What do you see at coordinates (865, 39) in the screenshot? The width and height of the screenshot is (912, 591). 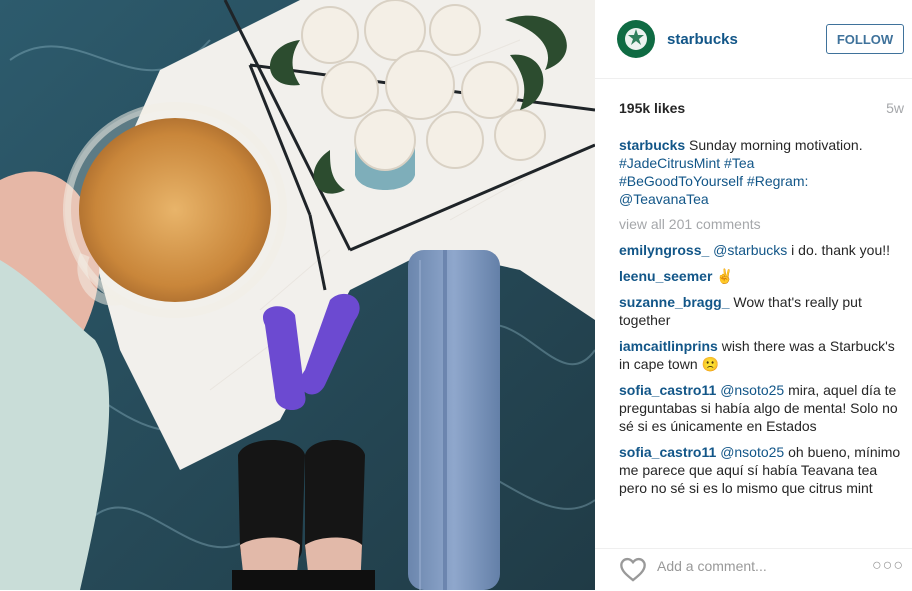 I see `follow-button: FOLLOW` at bounding box center [865, 39].